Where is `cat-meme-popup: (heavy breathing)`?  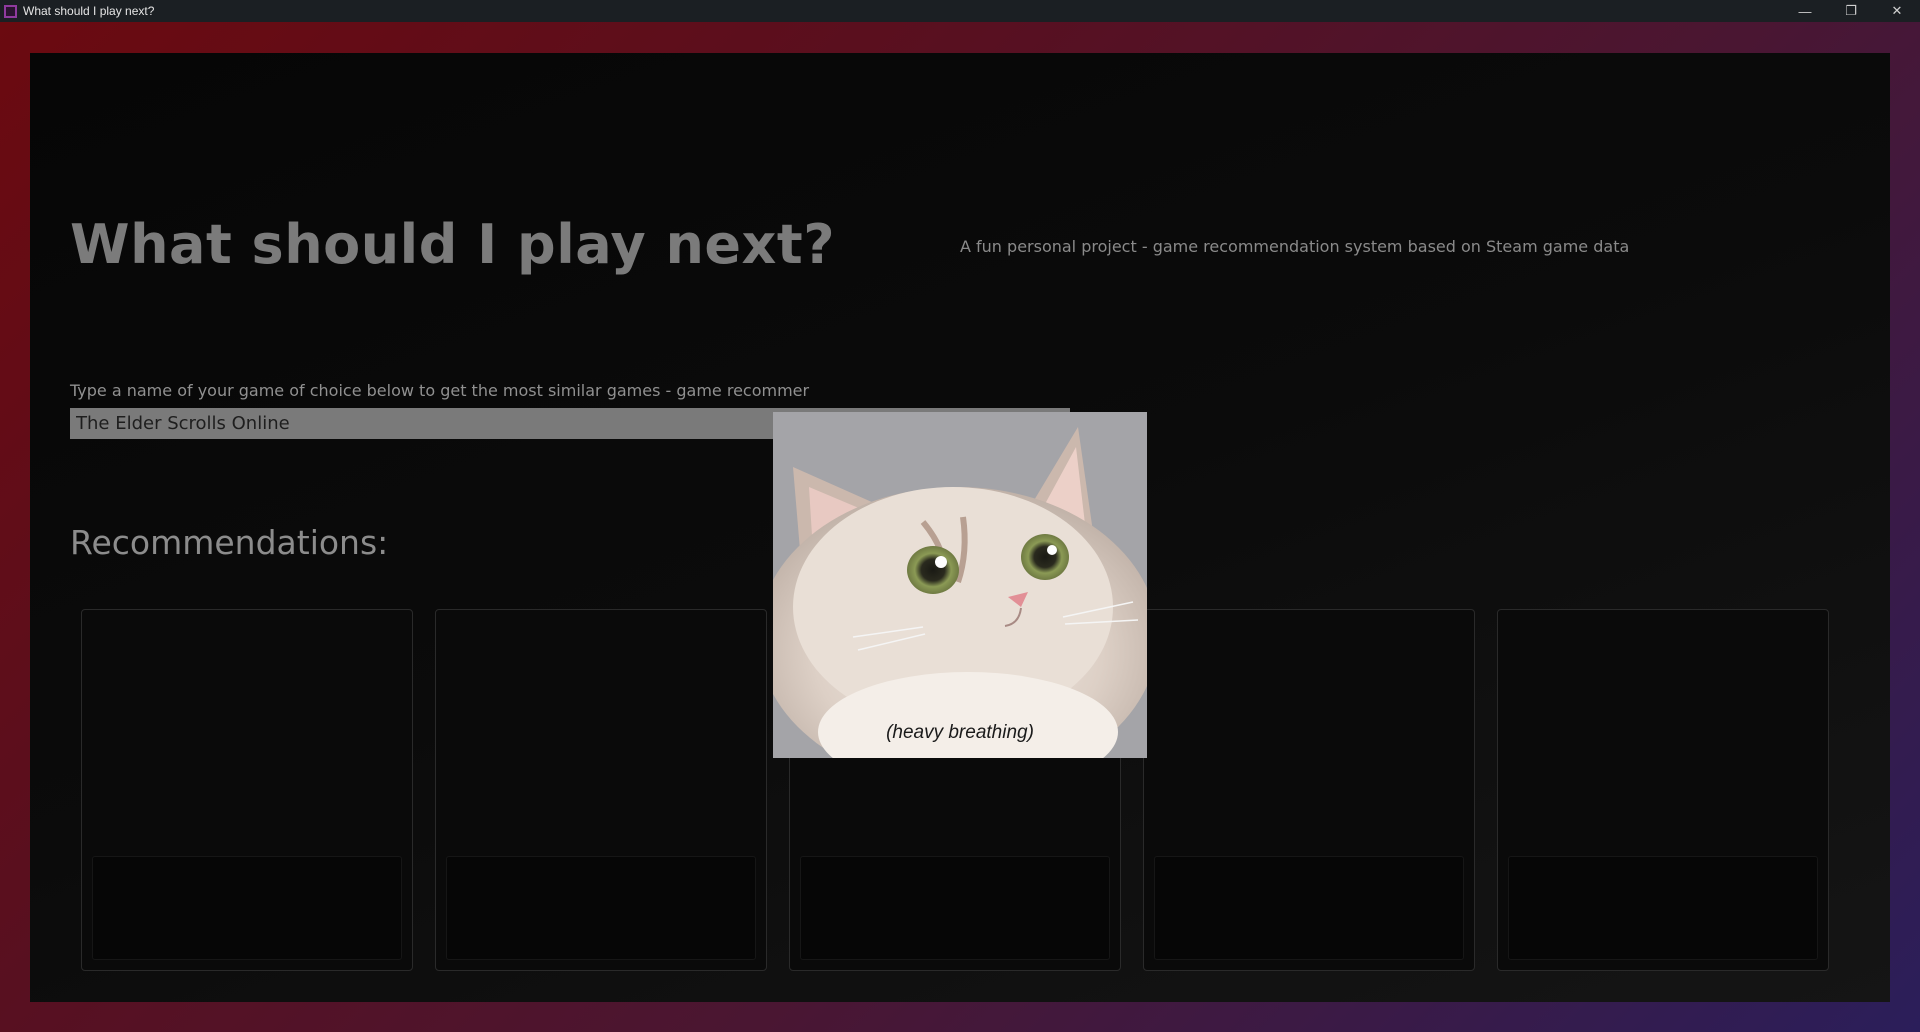
cat-meme-popup: (heavy breathing) is located at coordinates (960, 585).